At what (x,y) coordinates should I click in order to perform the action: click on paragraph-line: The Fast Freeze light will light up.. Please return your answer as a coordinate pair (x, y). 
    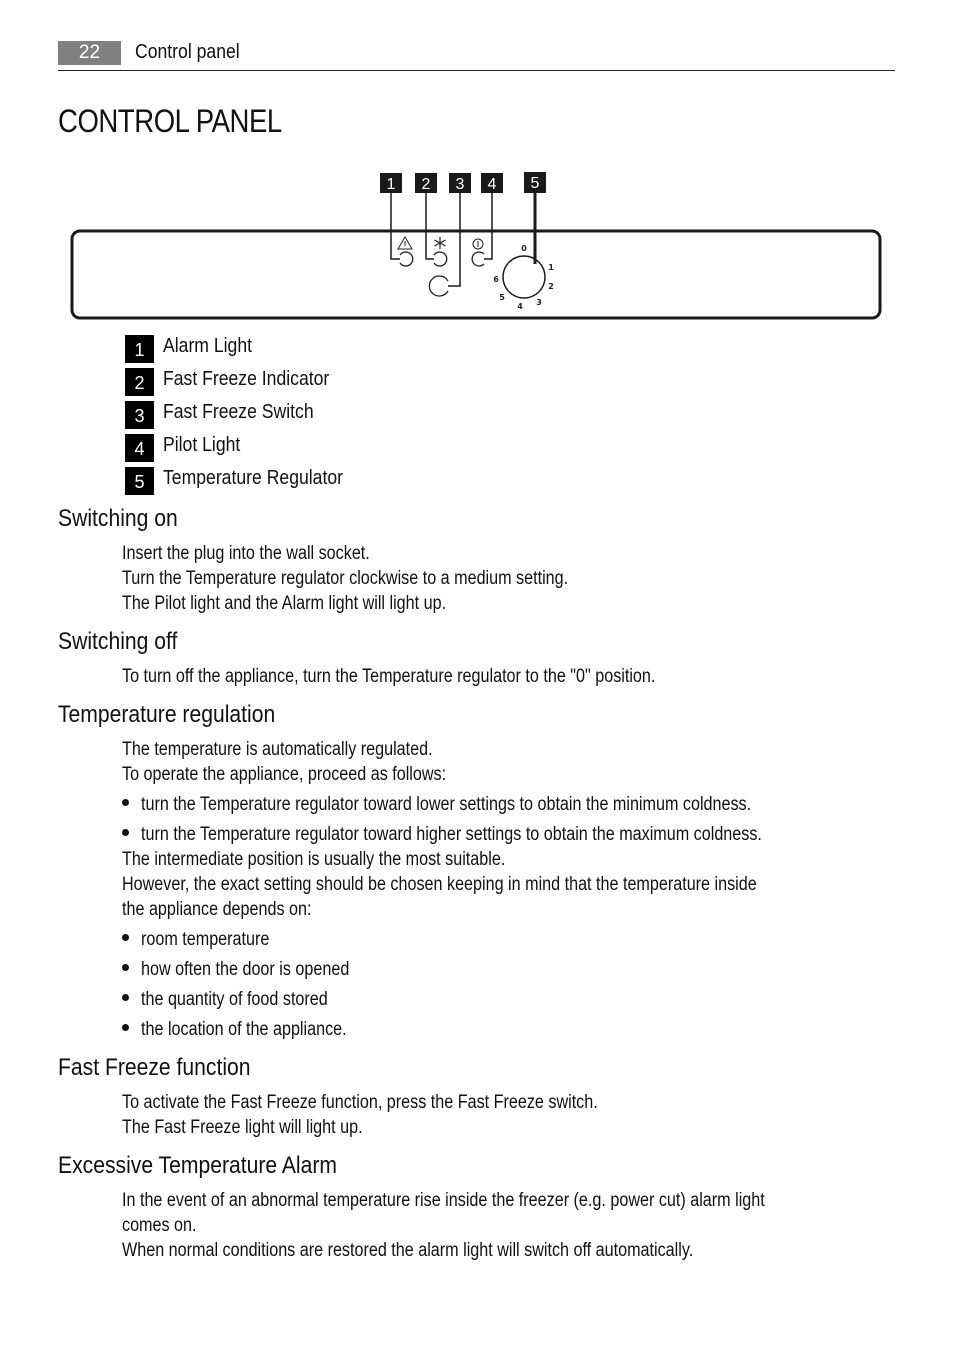
    Looking at the image, I should click on (242, 1127).